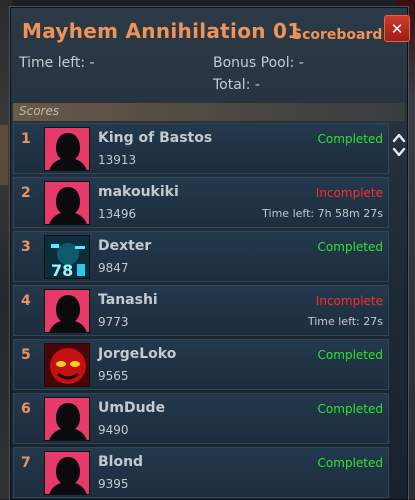  I want to click on rank-number: 7, so click(26, 463).